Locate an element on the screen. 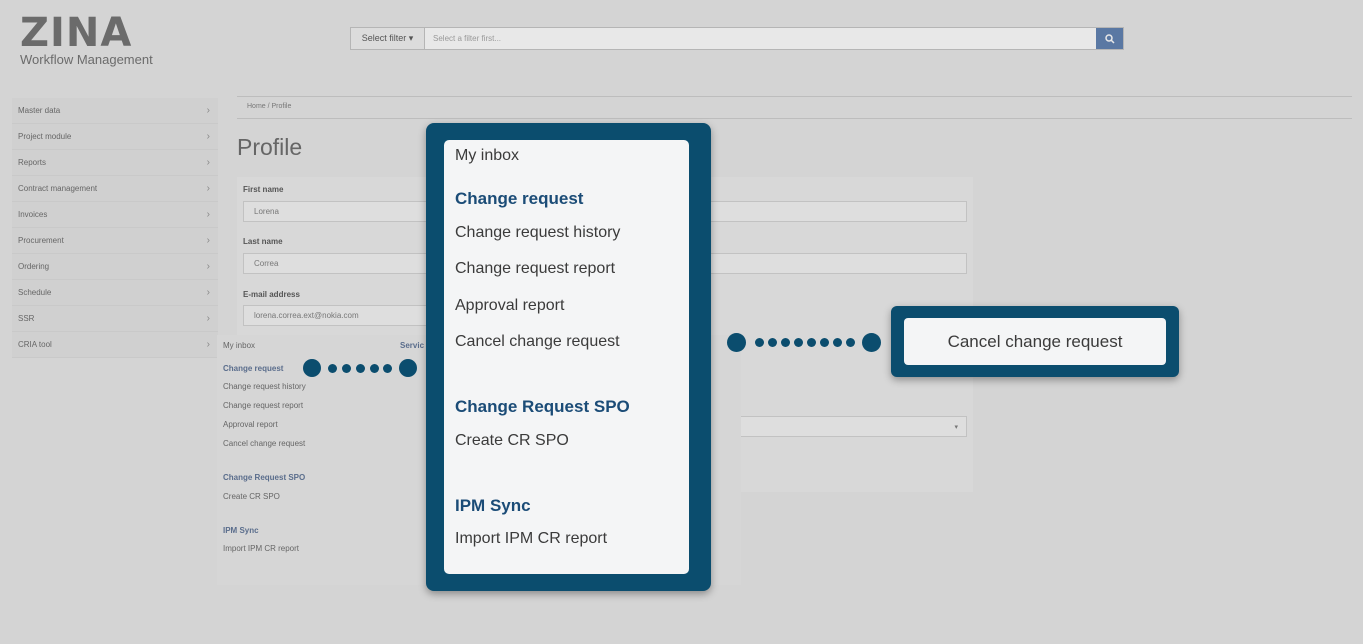 Image resolution: width=1363 pixels, height=644 pixels. ghost-menu-head-change-request: Change request is located at coordinates (253, 368).